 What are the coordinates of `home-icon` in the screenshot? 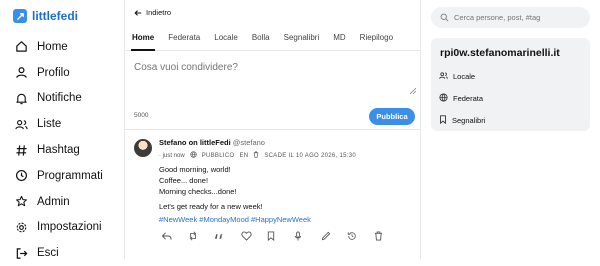 It's located at (21, 47).